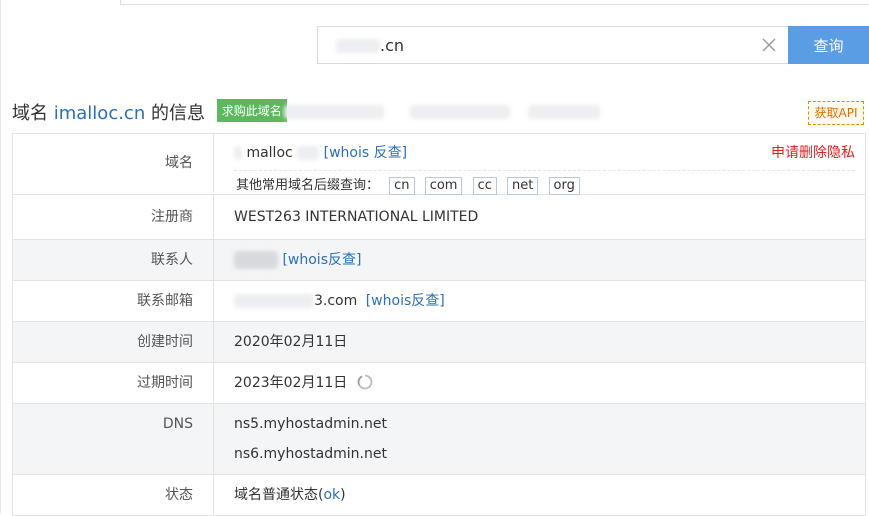 The width and height of the screenshot is (869, 516). What do you see at coordinates (274, 301) in the screenshot?
I see `redacted-email-local` at bounding box center [274, 301].